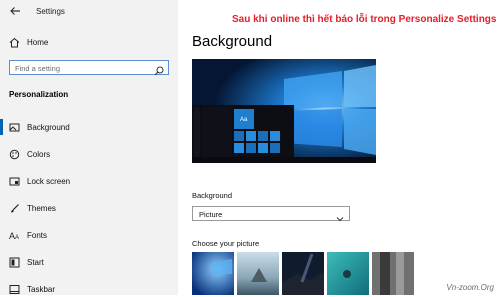 The image size is (500, 297). Describe the element at coordinates (89, 235) in the screenshot. I see `sidebar-item-fonts: AA Fonts` at that location.